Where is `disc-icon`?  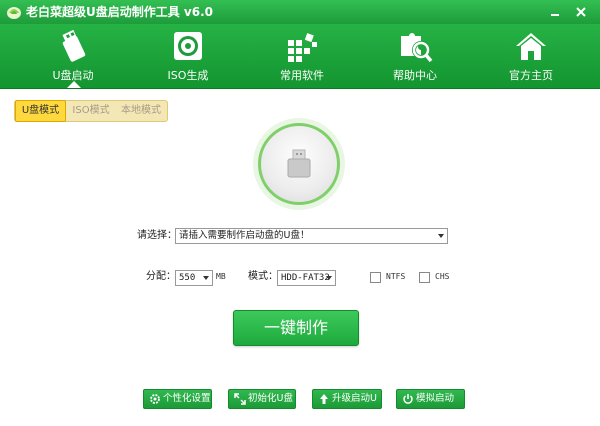
disc-icon is located at coordinates (188, 46).